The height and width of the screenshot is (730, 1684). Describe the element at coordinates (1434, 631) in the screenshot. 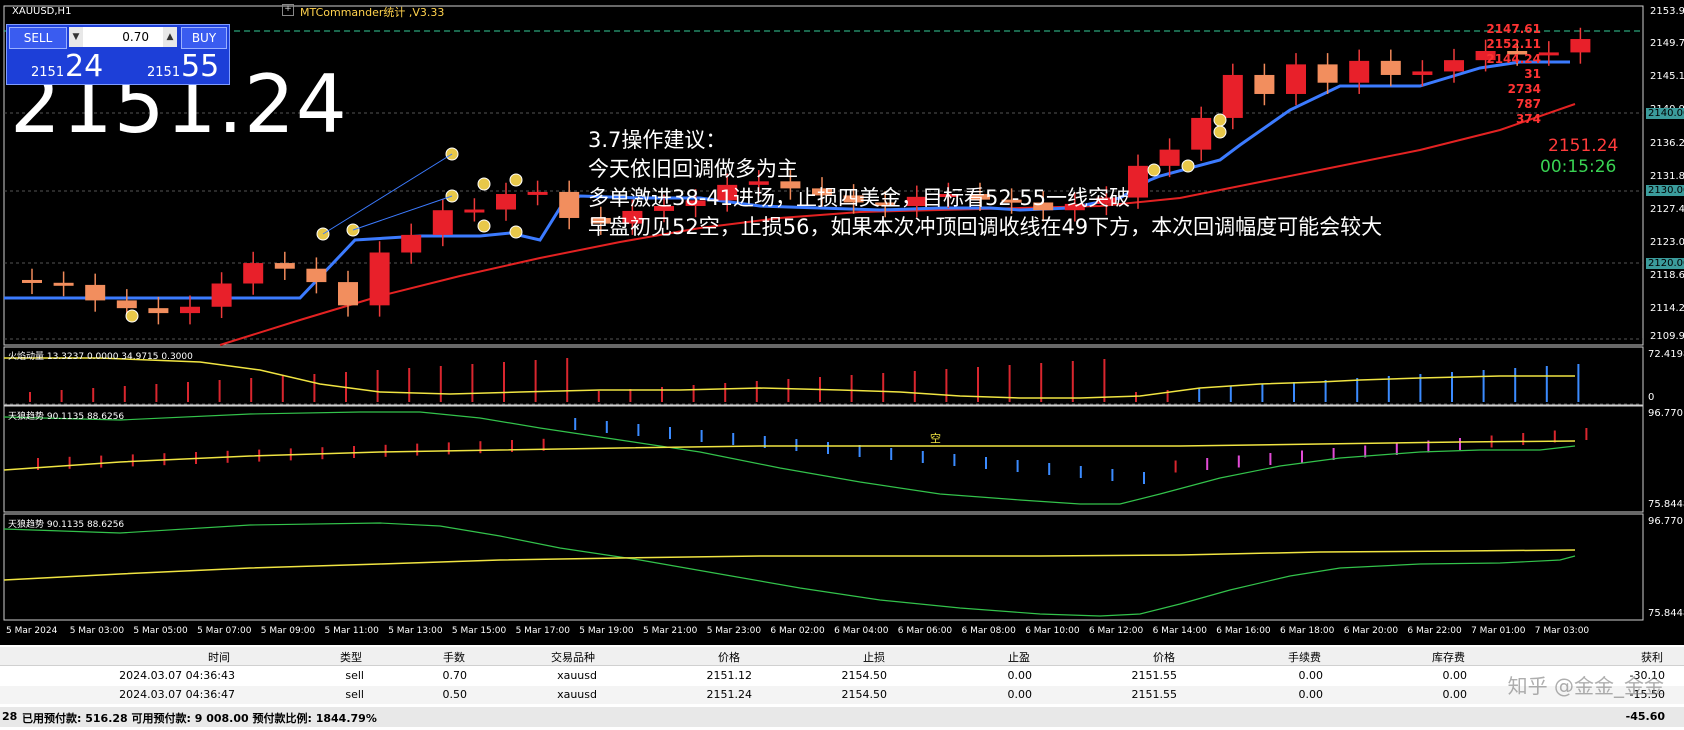

I see `time-axis-label: 6 Mar 22:00` at that location.